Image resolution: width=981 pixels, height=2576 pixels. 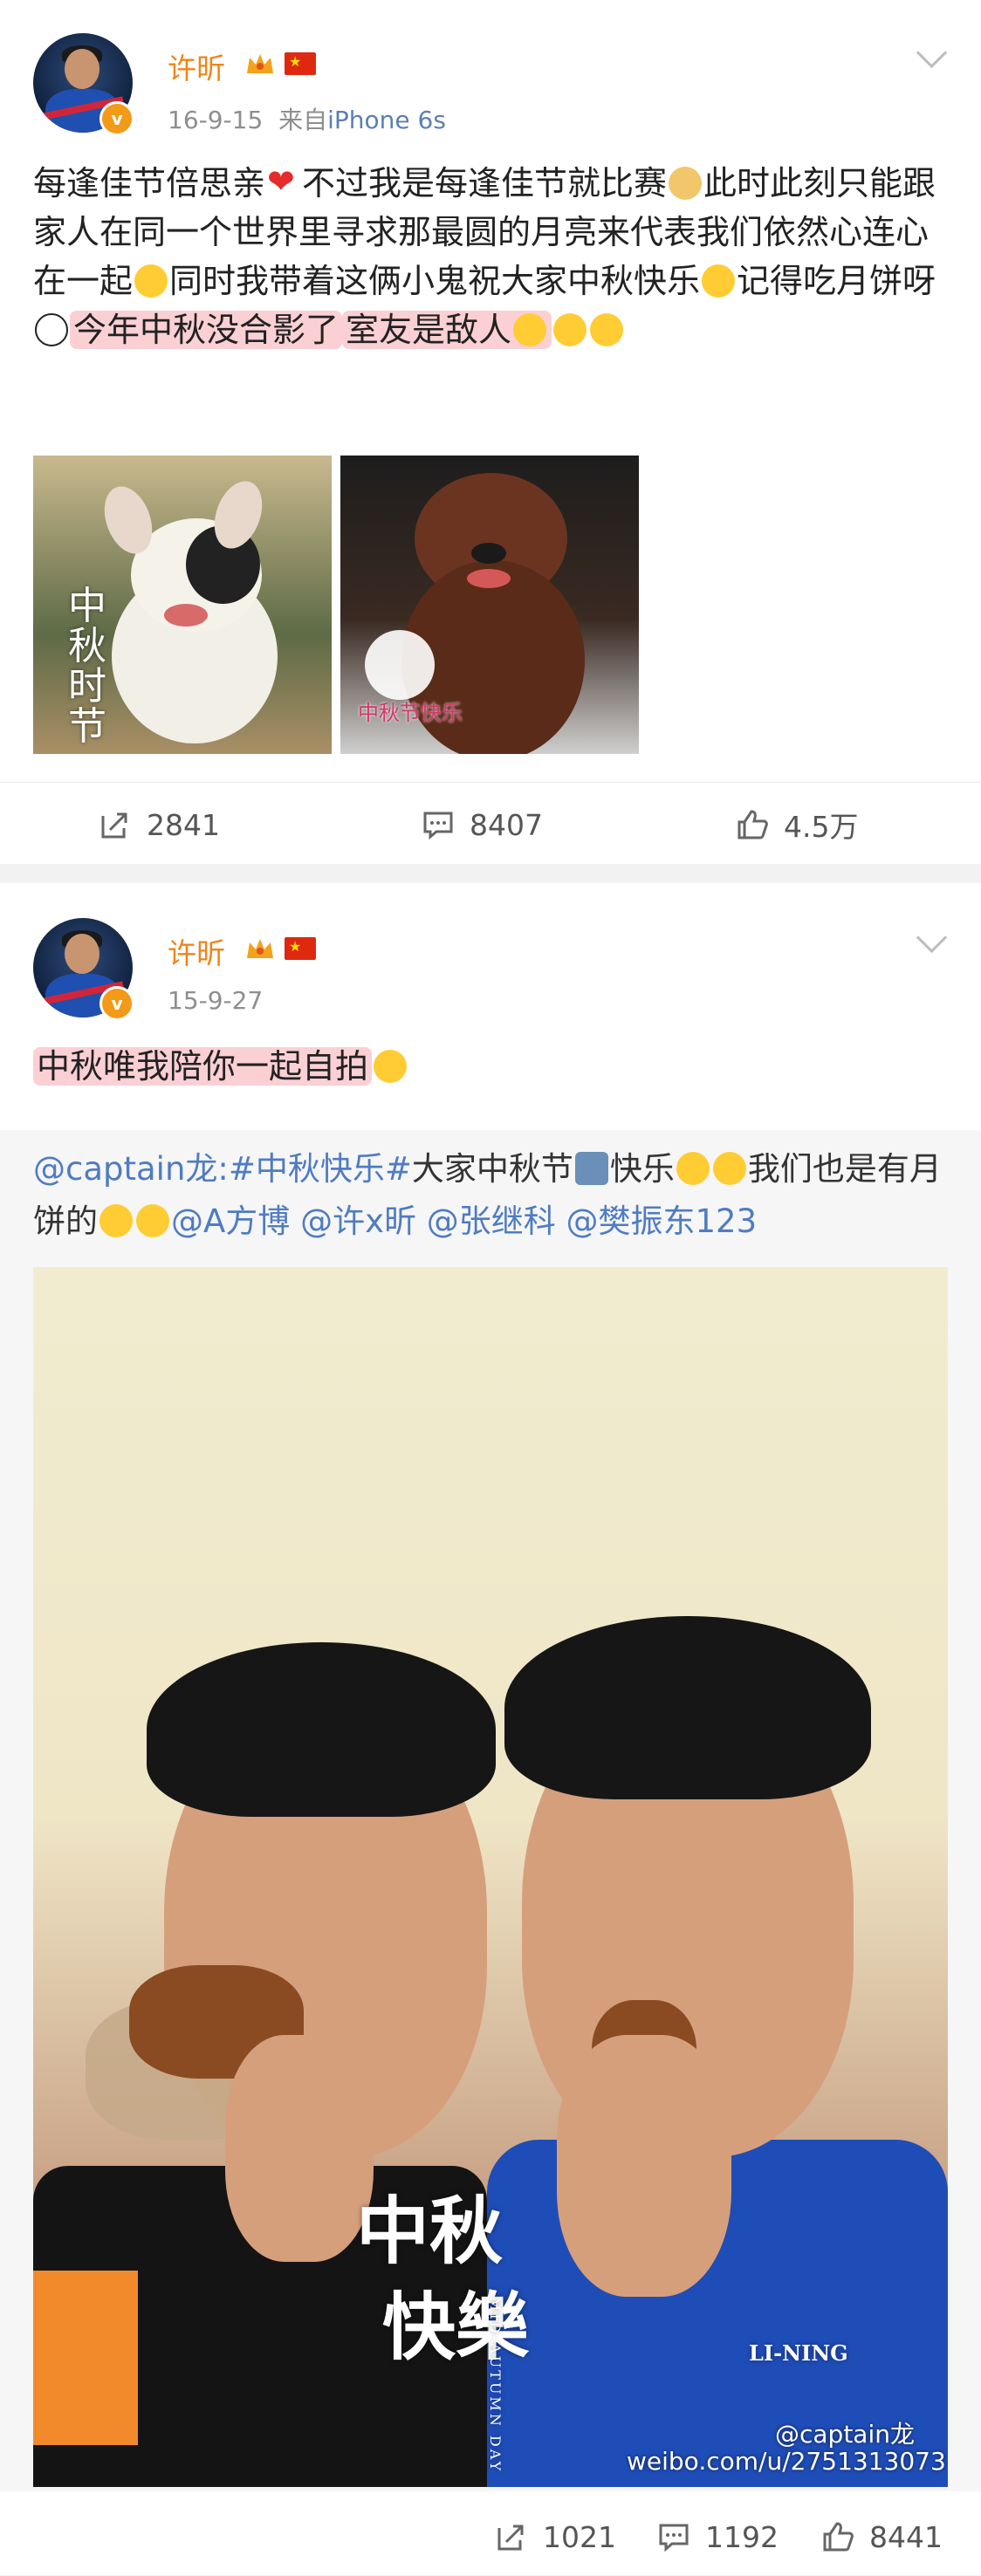 I want to click on repost-count: 1021, so click(x=579, y=2537).